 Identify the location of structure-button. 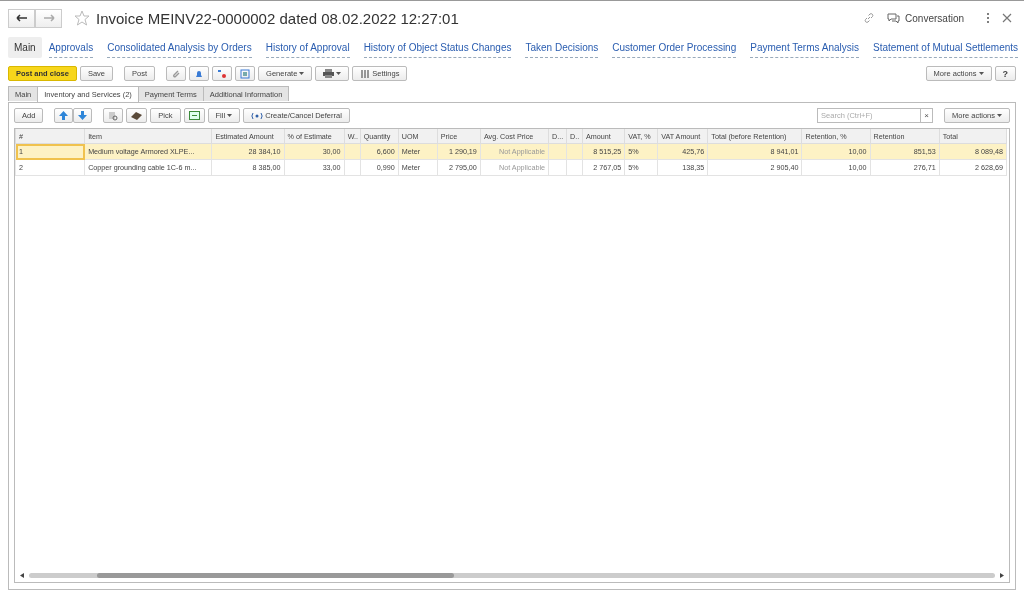
(245, 73).